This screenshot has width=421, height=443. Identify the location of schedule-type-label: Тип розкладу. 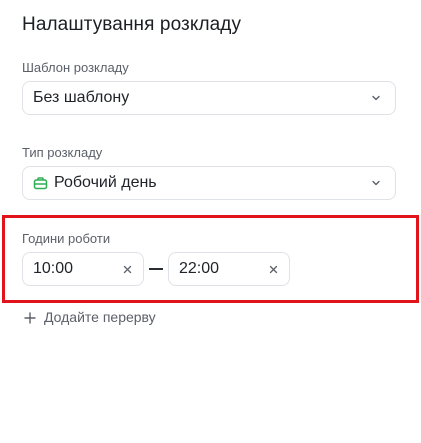
(62, 152).